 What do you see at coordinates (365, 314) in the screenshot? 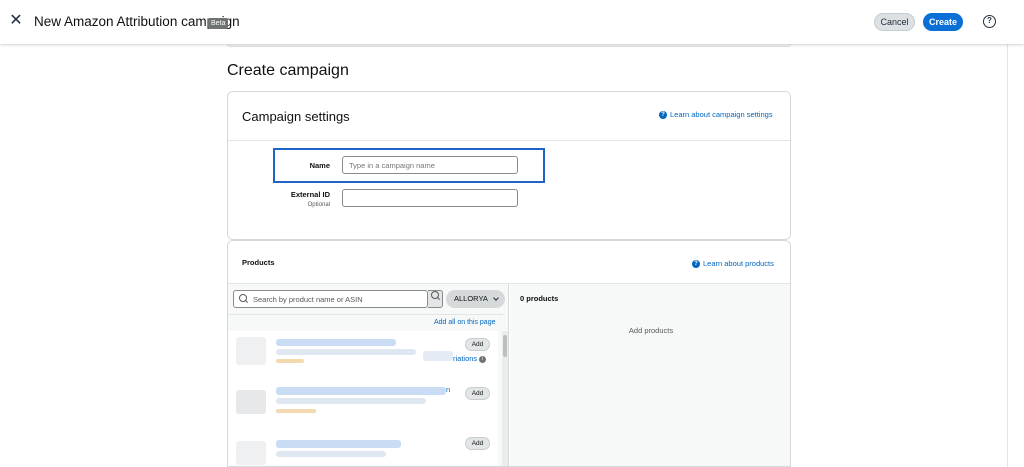
I see `divider` at bounding box center [365, 314].